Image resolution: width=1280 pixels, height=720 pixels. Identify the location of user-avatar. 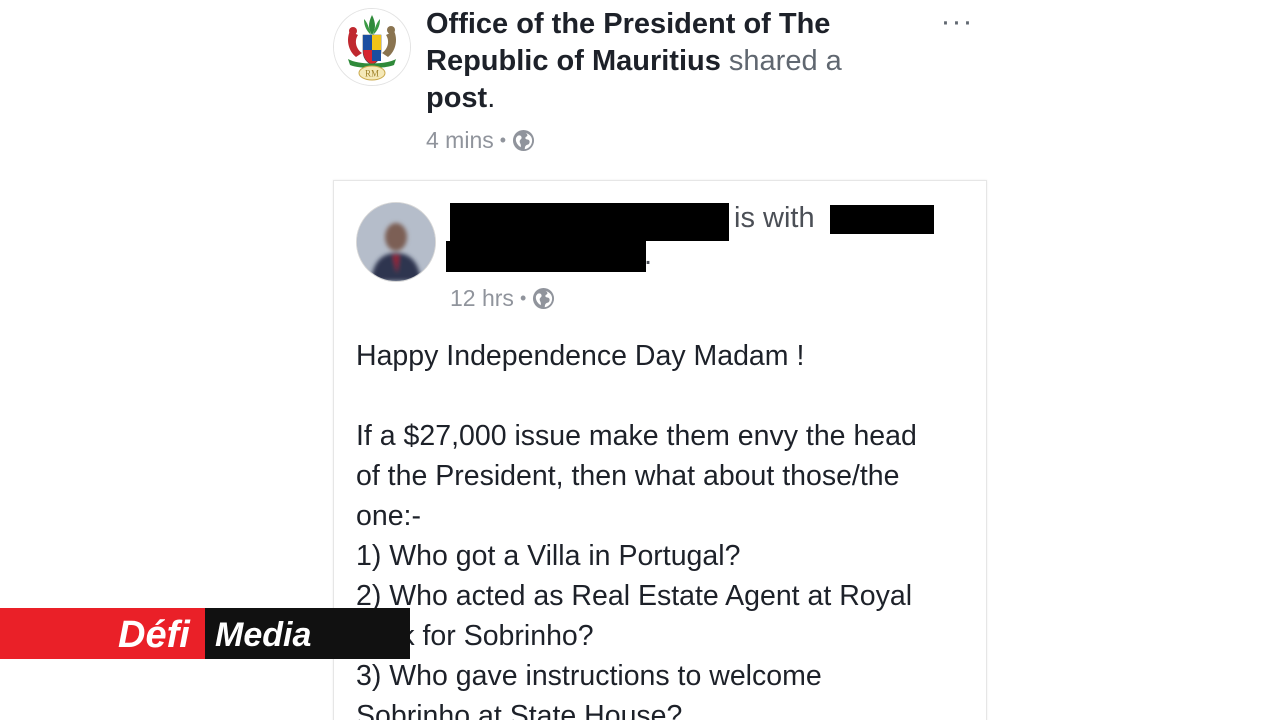
(396, 242).